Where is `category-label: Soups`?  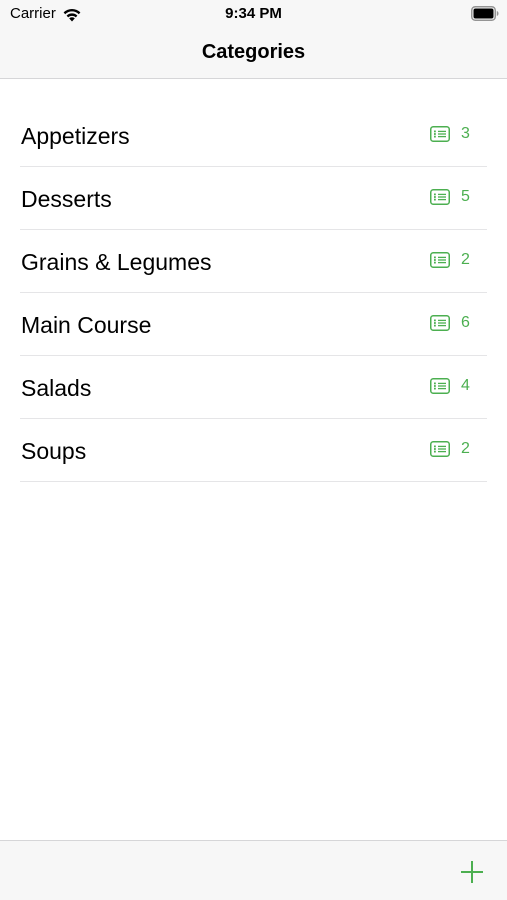
category-label: Soups is located at coordinates (54, 451).